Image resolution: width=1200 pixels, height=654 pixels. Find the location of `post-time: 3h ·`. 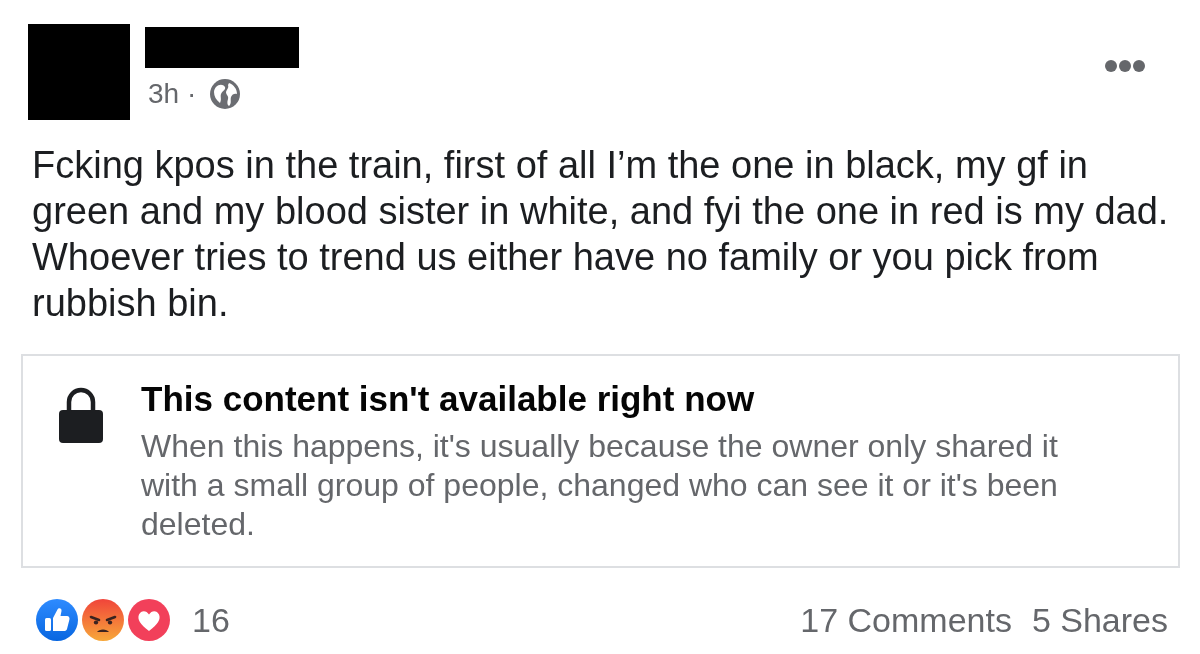

post-time: 3h · is located at coordinates (172, 94).